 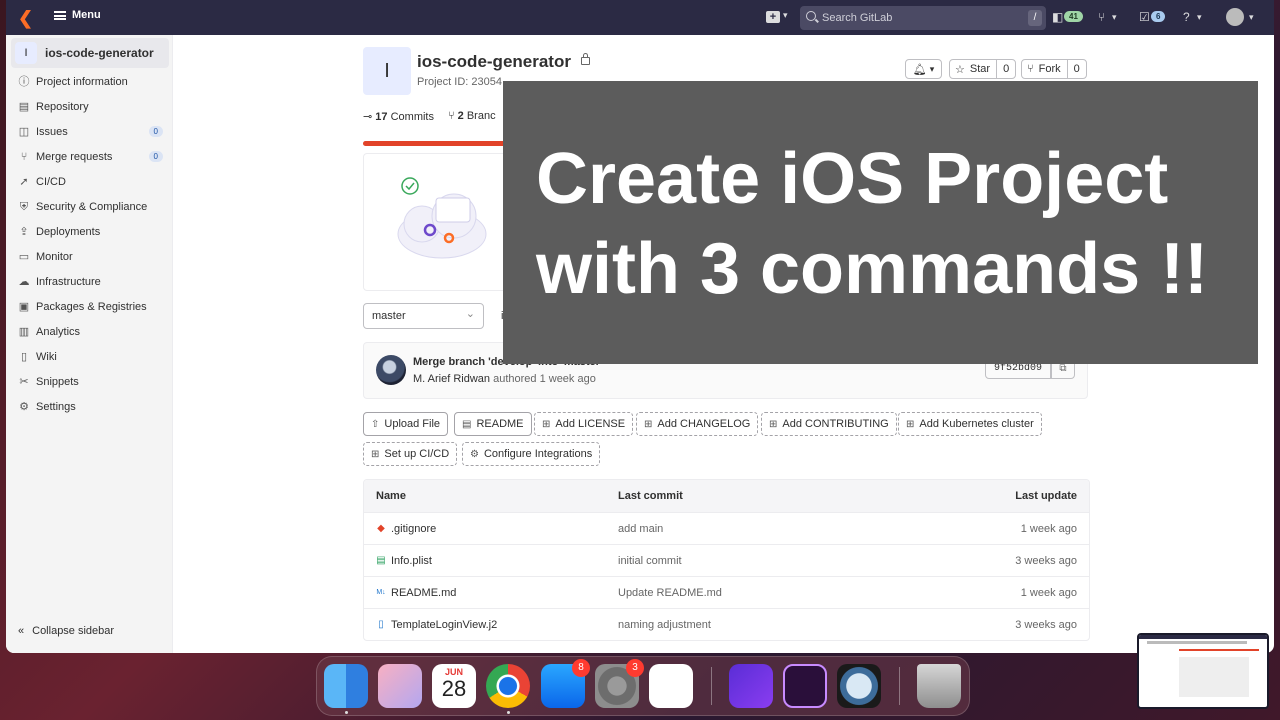 I want to click on branch-icon: ⑂, so click(x=451, y=116).